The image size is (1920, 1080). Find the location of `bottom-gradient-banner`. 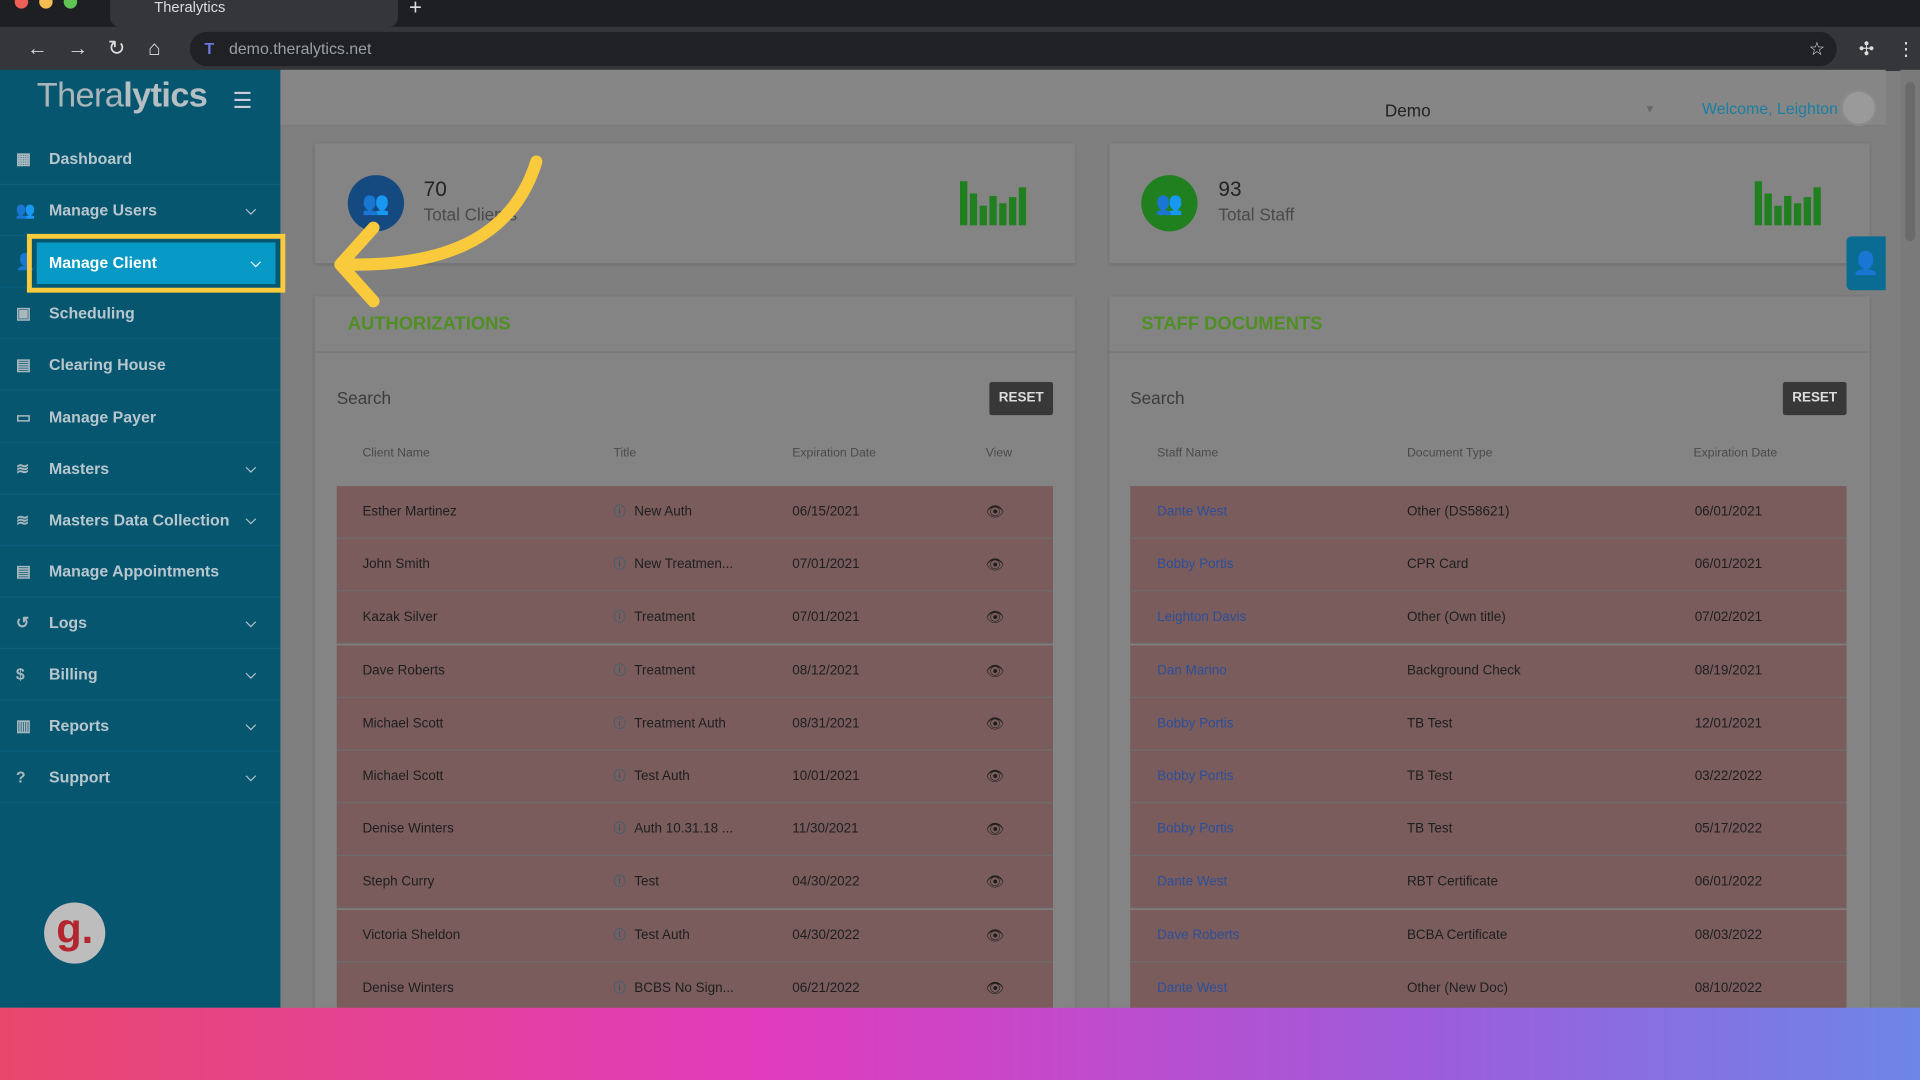

bottom-gradient-banner is located at coordinates (960, 1043).